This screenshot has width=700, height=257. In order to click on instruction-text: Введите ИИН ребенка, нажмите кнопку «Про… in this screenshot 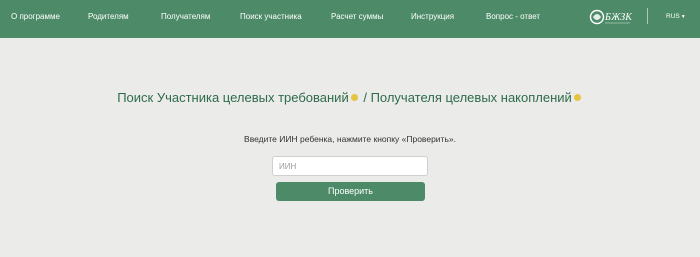, I will do `click(350, 139)`.